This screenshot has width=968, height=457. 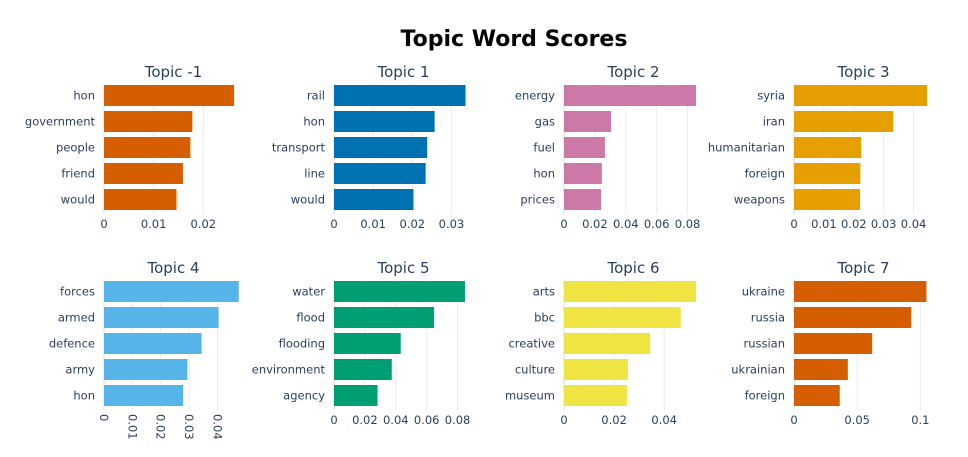 I want to click on category-label: creative, so click(x=531, y=344).